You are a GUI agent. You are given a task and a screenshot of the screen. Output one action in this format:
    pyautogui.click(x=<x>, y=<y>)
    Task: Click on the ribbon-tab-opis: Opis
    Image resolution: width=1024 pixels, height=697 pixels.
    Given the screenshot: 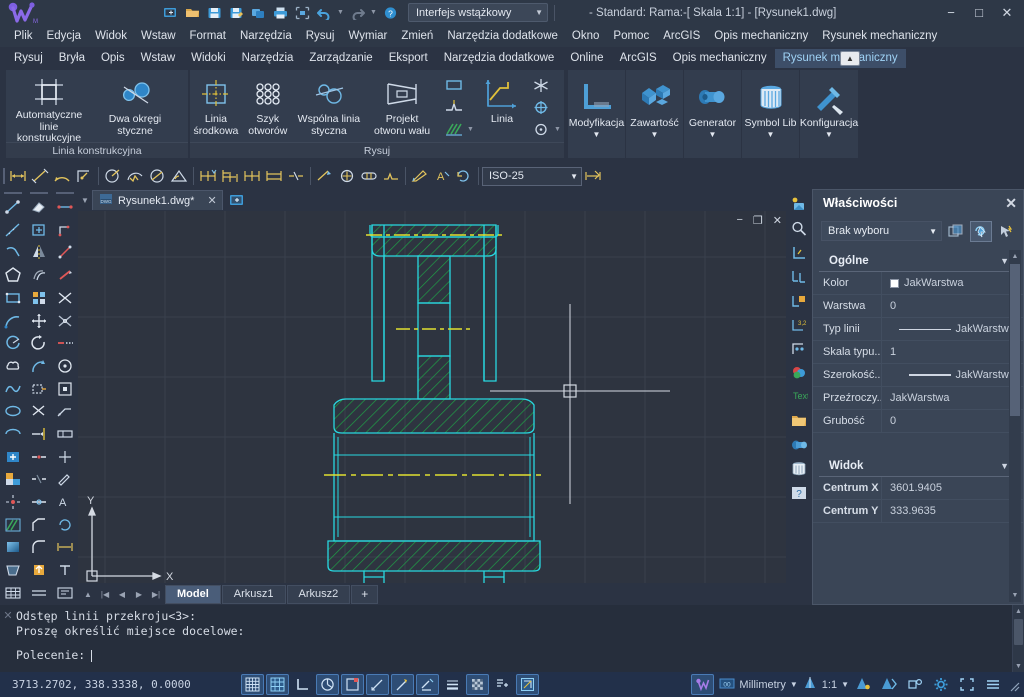 What is the action you would take?
    pyautogui.click(x=113, y=58)
    